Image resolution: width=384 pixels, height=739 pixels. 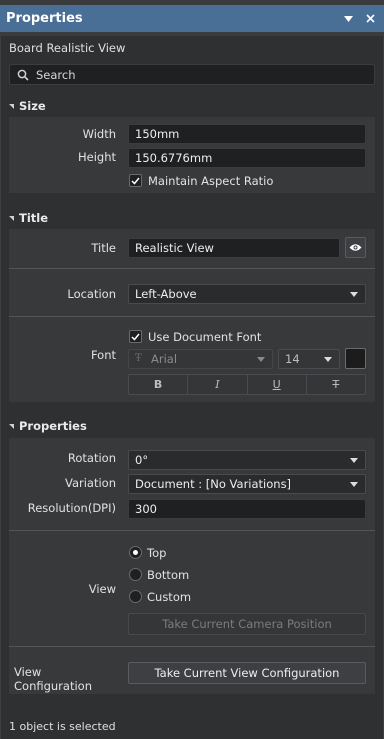 What do you see at coordinates (168, 575) in the screenshot?
I see `view-bottom-label: Bottom` at bounding box center [168, 575].